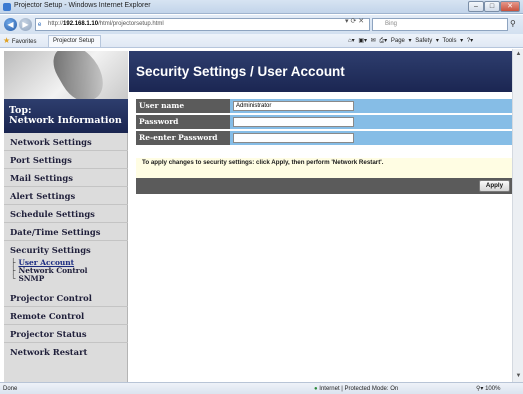 The height and width of the screenshot is (394, 523). What do you see at coordinates (492, 6) in the screenshot?
I see `maximize-button: □` at bounding box center [492, 6].